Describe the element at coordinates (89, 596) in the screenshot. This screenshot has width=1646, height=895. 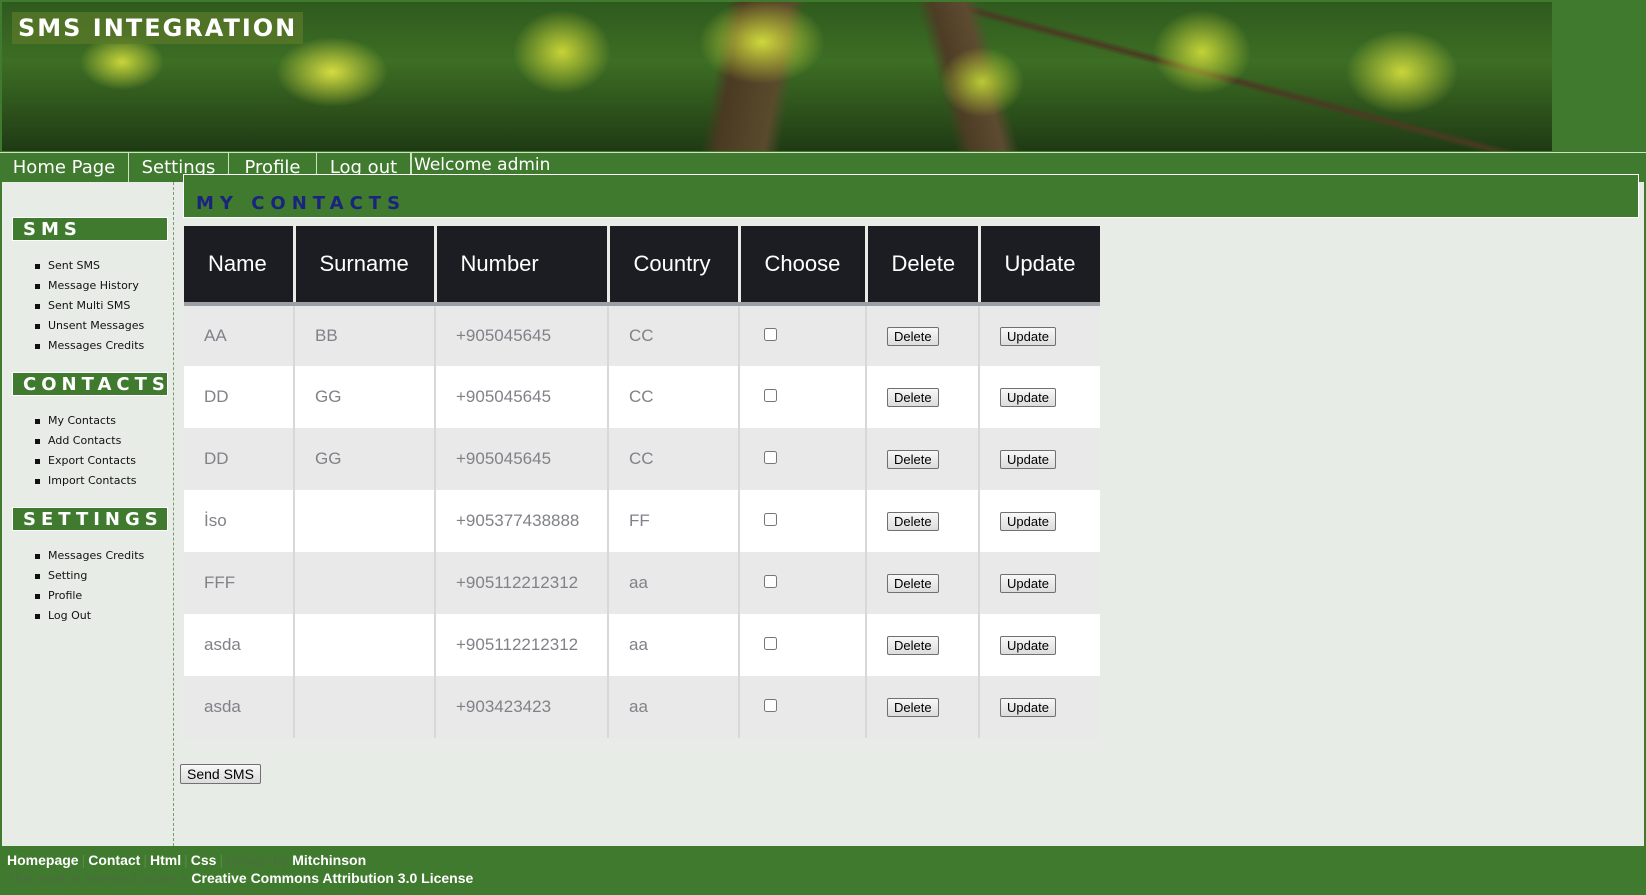
I see `sidebar-item-profile: Profile` at that location.